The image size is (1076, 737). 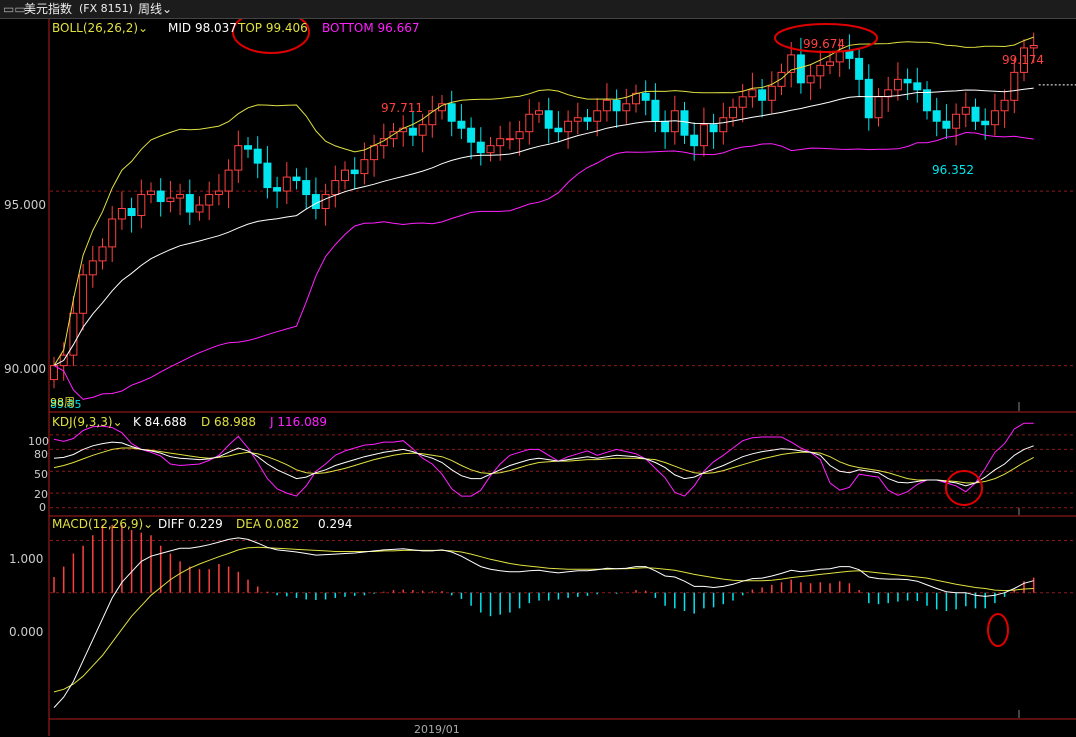 What do you see at coordinates (42, 507) in the screenshot?
I see `kdj-tick-0: 0` at bounding box center [42, 507].